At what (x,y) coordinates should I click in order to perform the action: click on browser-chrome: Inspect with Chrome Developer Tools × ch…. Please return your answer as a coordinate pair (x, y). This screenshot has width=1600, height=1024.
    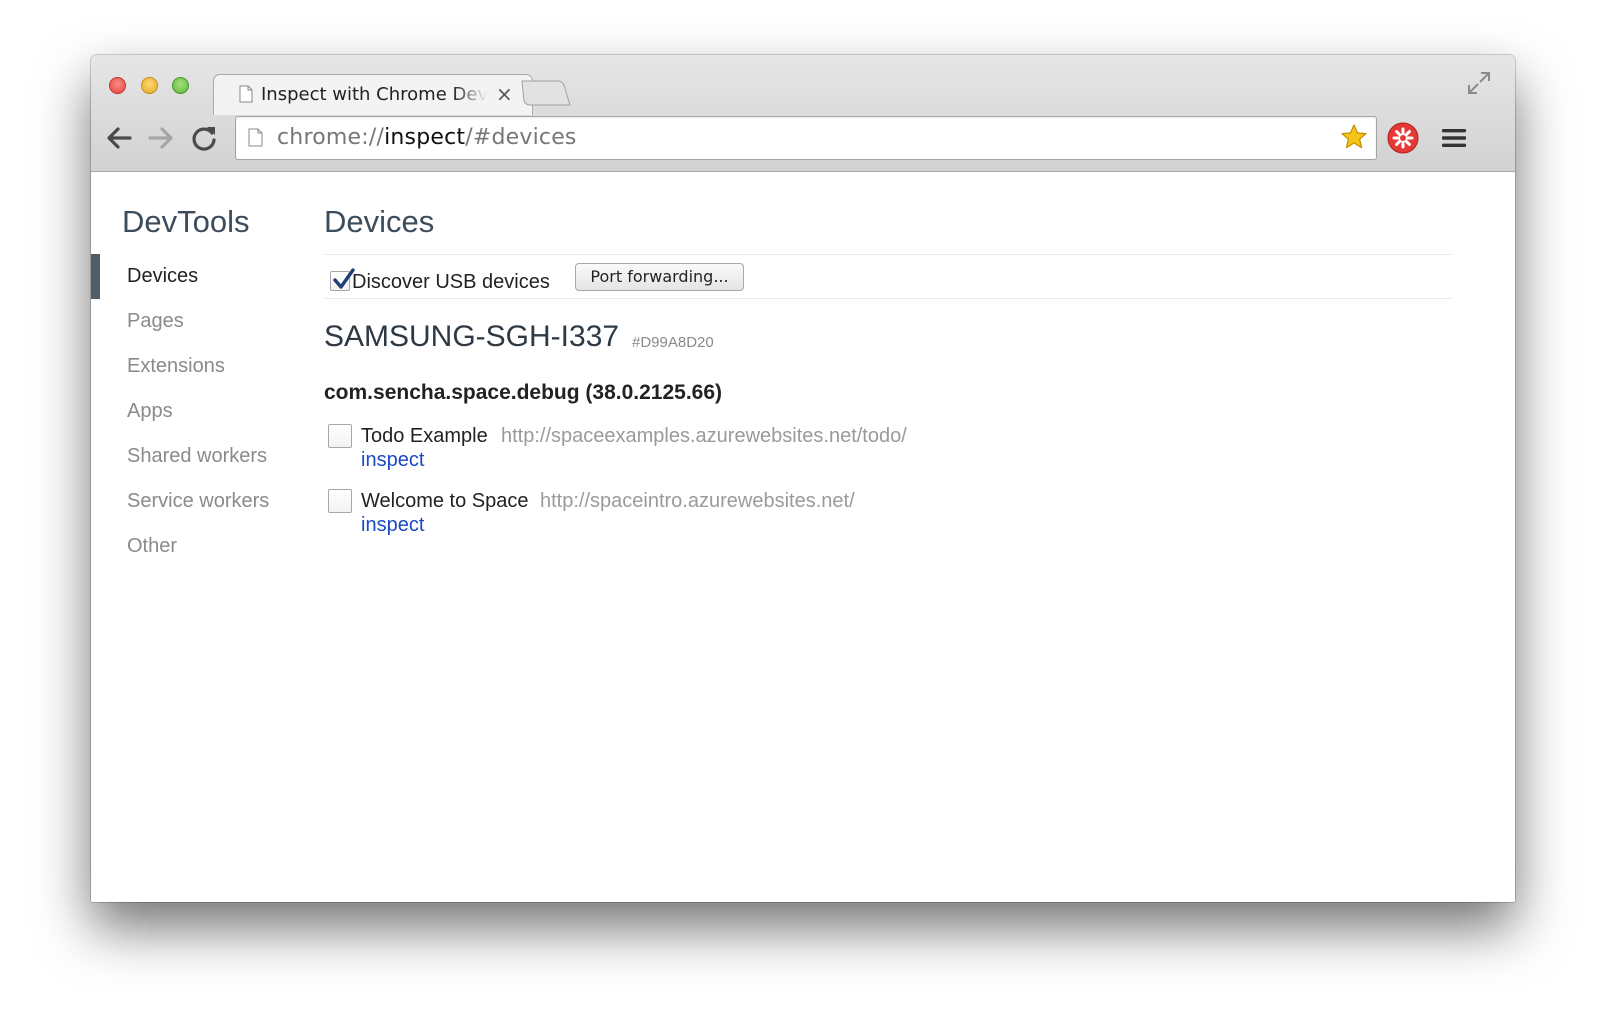
    Looking at the image, I should click on (803, 113).